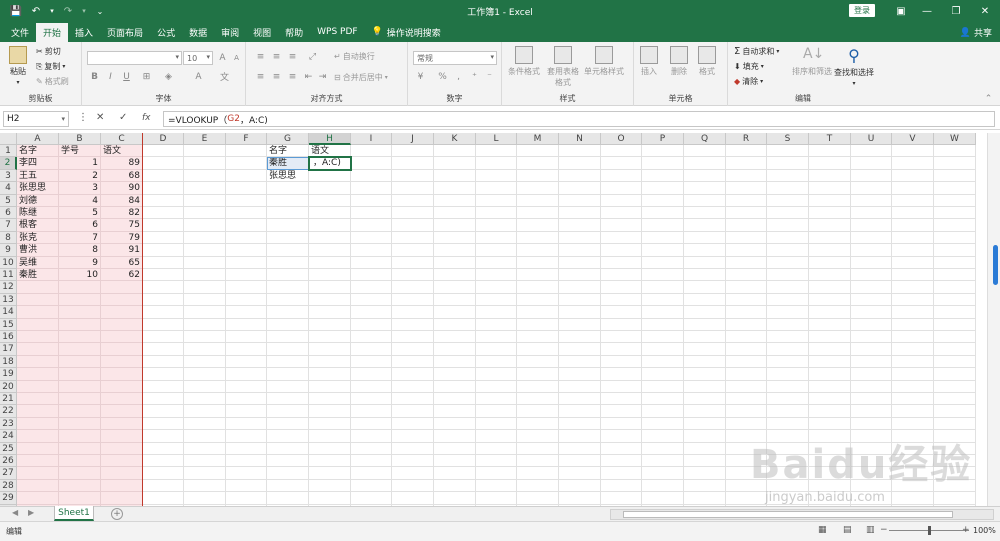 Image resolution: width=1000 pixels, height=541 pixels. I want to click on cell-v4, so click(913, 188).